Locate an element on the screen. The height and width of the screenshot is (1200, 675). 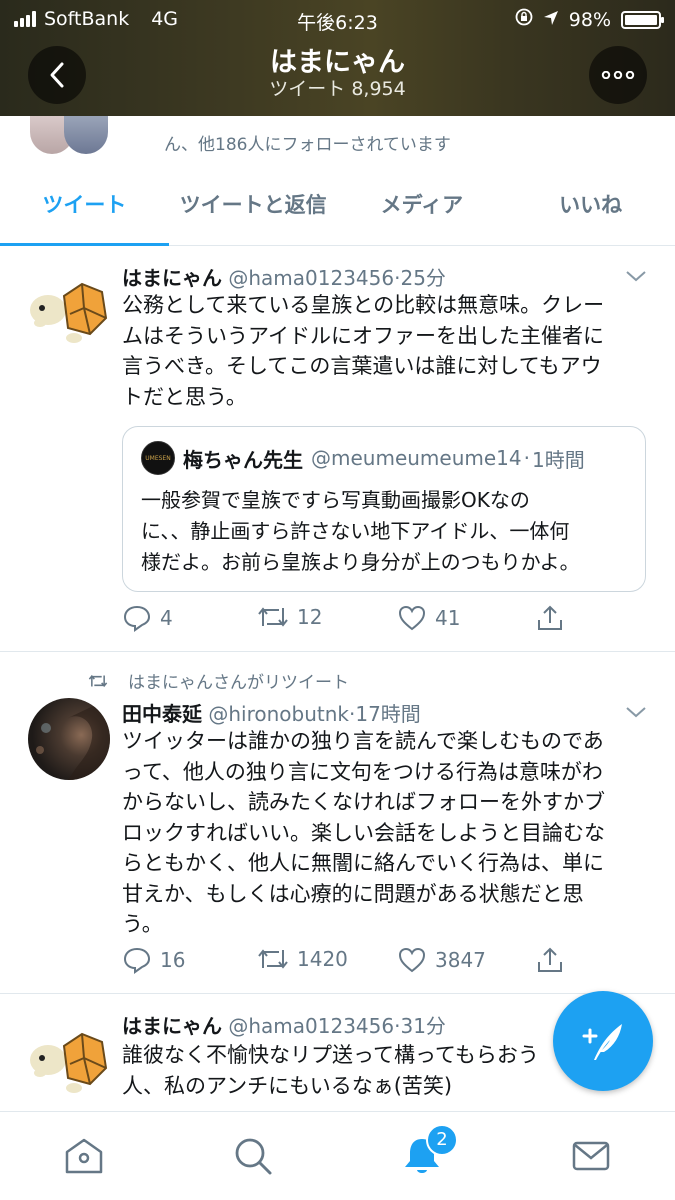
reply-count: 4 is located at coordinates (166, 618).